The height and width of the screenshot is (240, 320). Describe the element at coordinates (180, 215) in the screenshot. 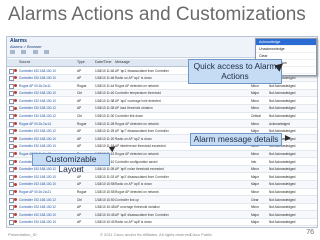

I see `row-message: AP 'ap6' disassociated from Controller` at that location.